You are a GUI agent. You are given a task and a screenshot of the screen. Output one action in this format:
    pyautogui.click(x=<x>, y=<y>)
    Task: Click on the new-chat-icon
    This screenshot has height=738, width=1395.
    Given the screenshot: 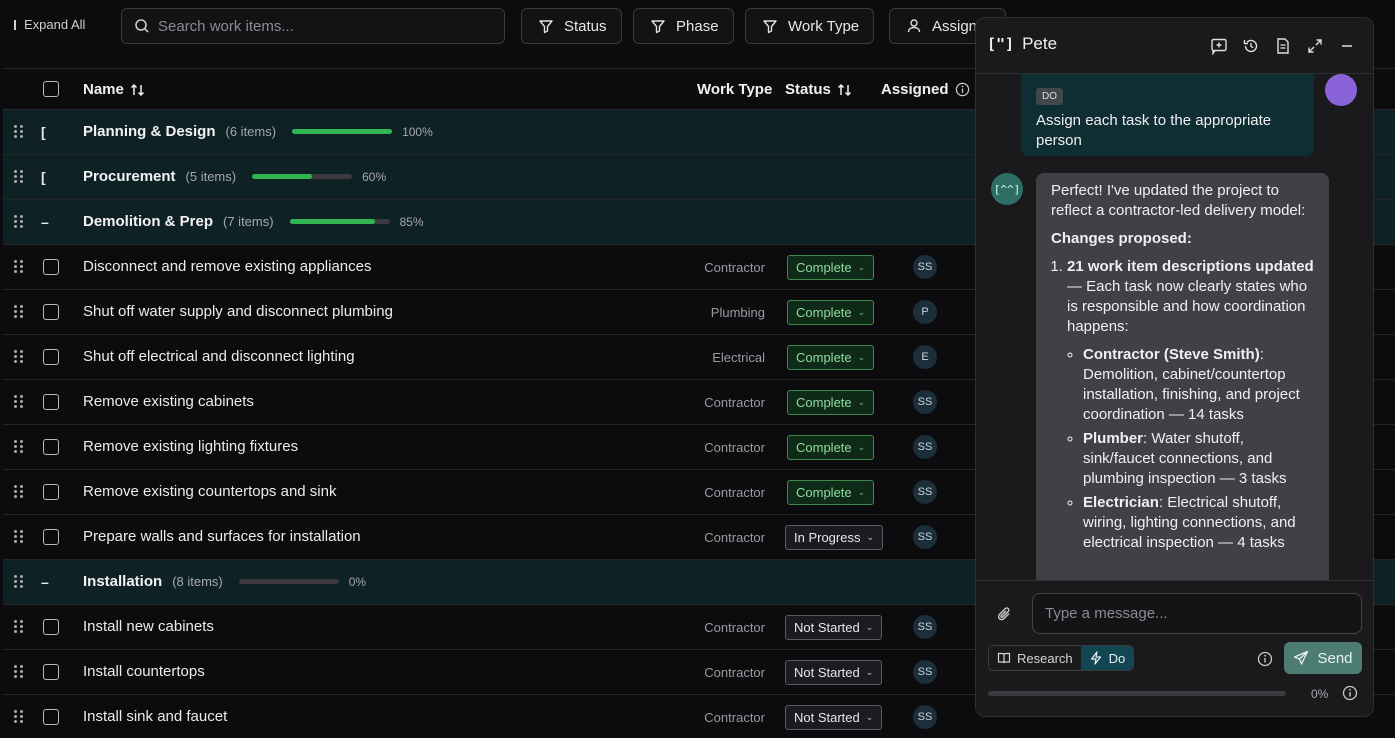 What is the action you would take?
    pyautogui.click(x=1219, y=46)
    